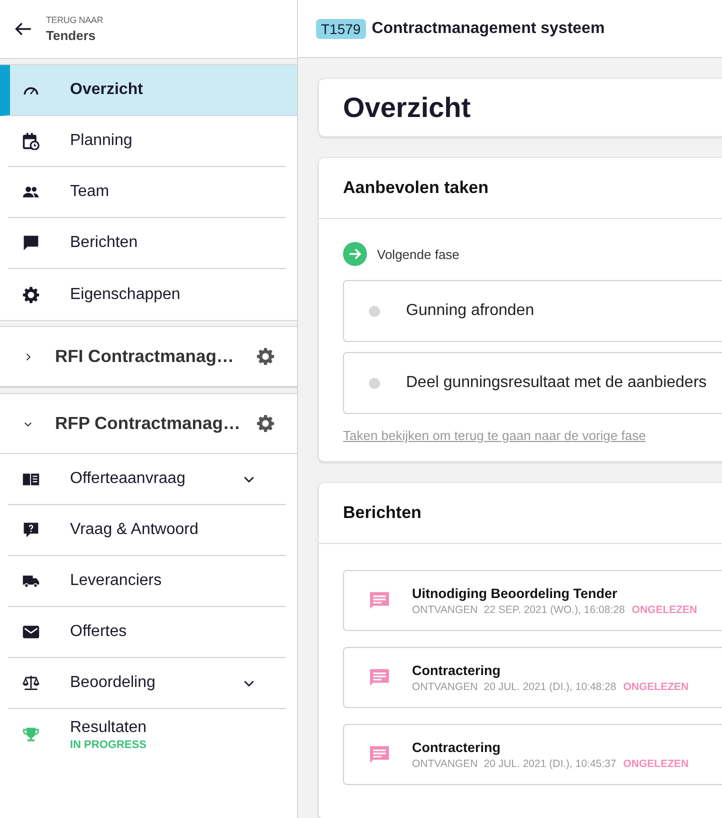 This screenshot has height=818, width=722. Describe the element at coordinates (550, 764) in the screenshot. I see `message-date: 20 JUL. 2021 (DI.), 10:45:37` at that location.